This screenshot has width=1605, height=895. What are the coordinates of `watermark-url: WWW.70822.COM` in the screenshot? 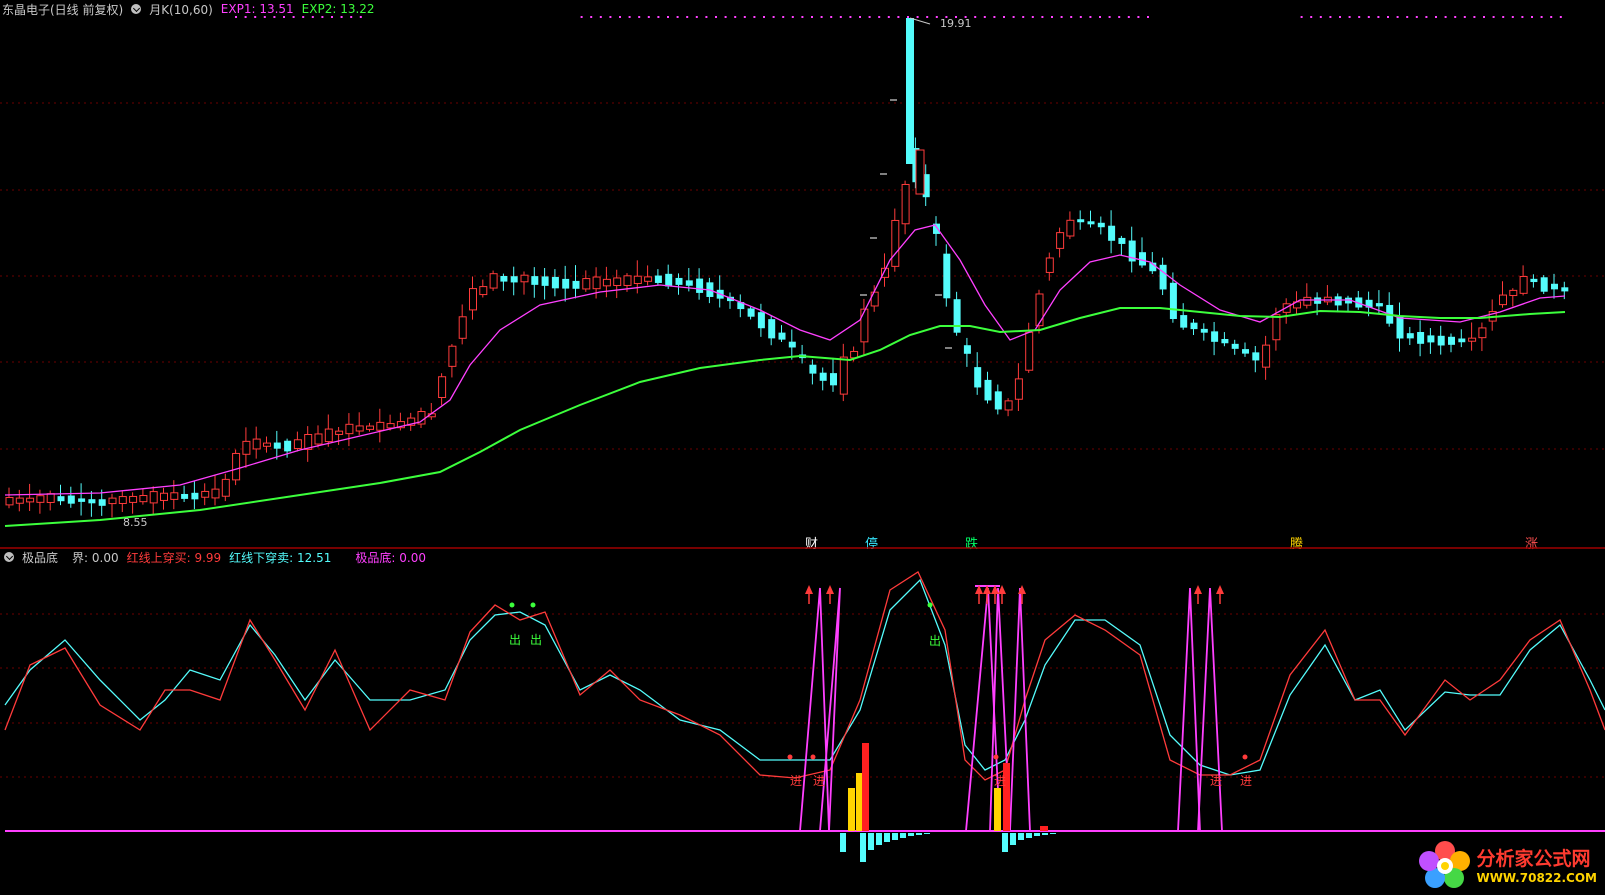 It's located at (1536, 877).